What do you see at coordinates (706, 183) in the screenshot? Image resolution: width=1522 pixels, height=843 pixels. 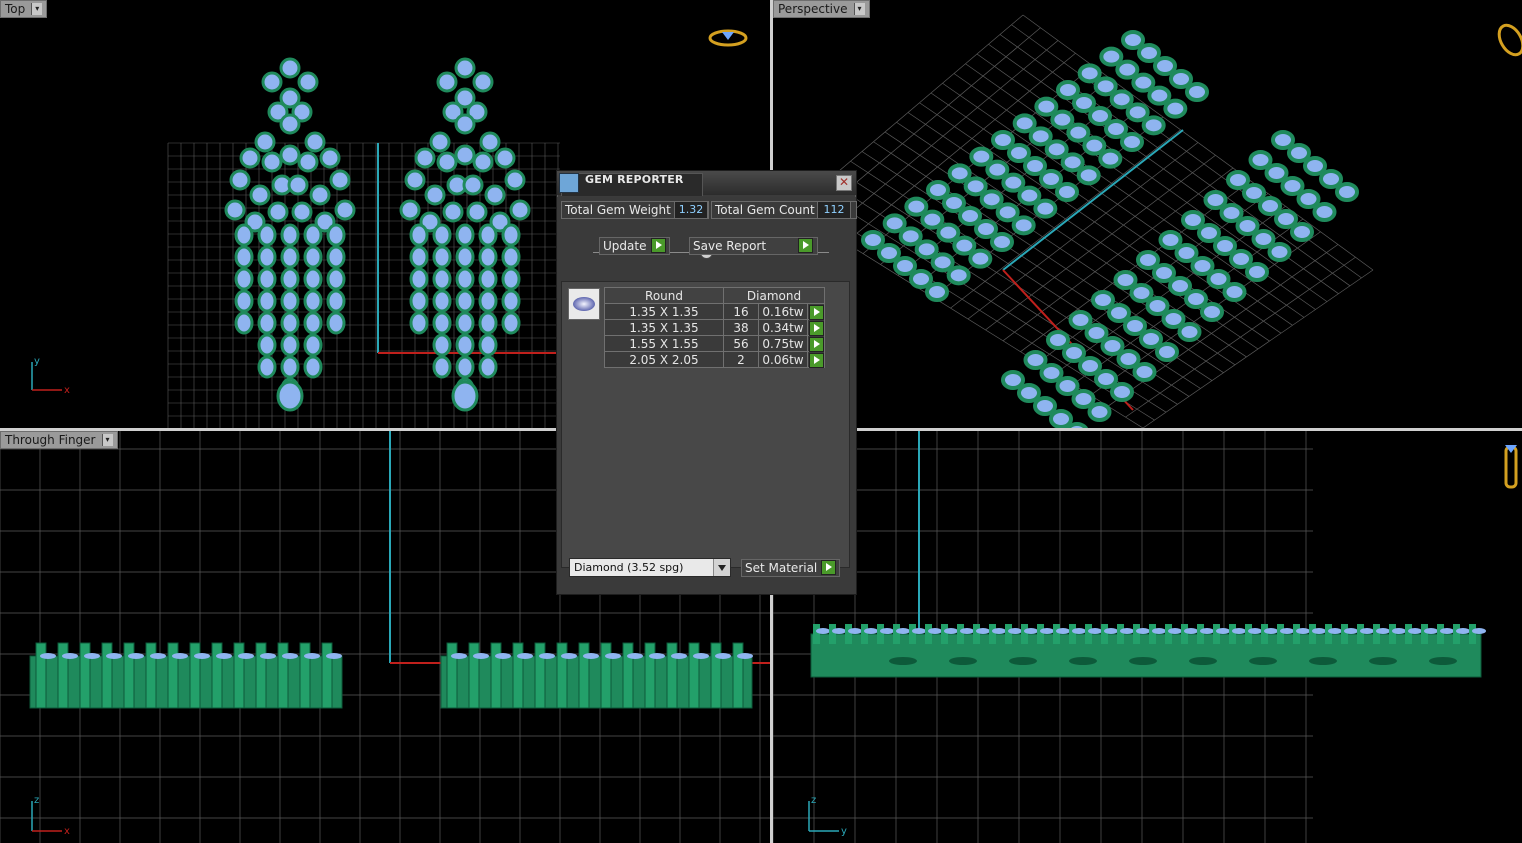 I see `dialog-title-bar: GEM REPORTER ✕` at bounding box center [706, 183].